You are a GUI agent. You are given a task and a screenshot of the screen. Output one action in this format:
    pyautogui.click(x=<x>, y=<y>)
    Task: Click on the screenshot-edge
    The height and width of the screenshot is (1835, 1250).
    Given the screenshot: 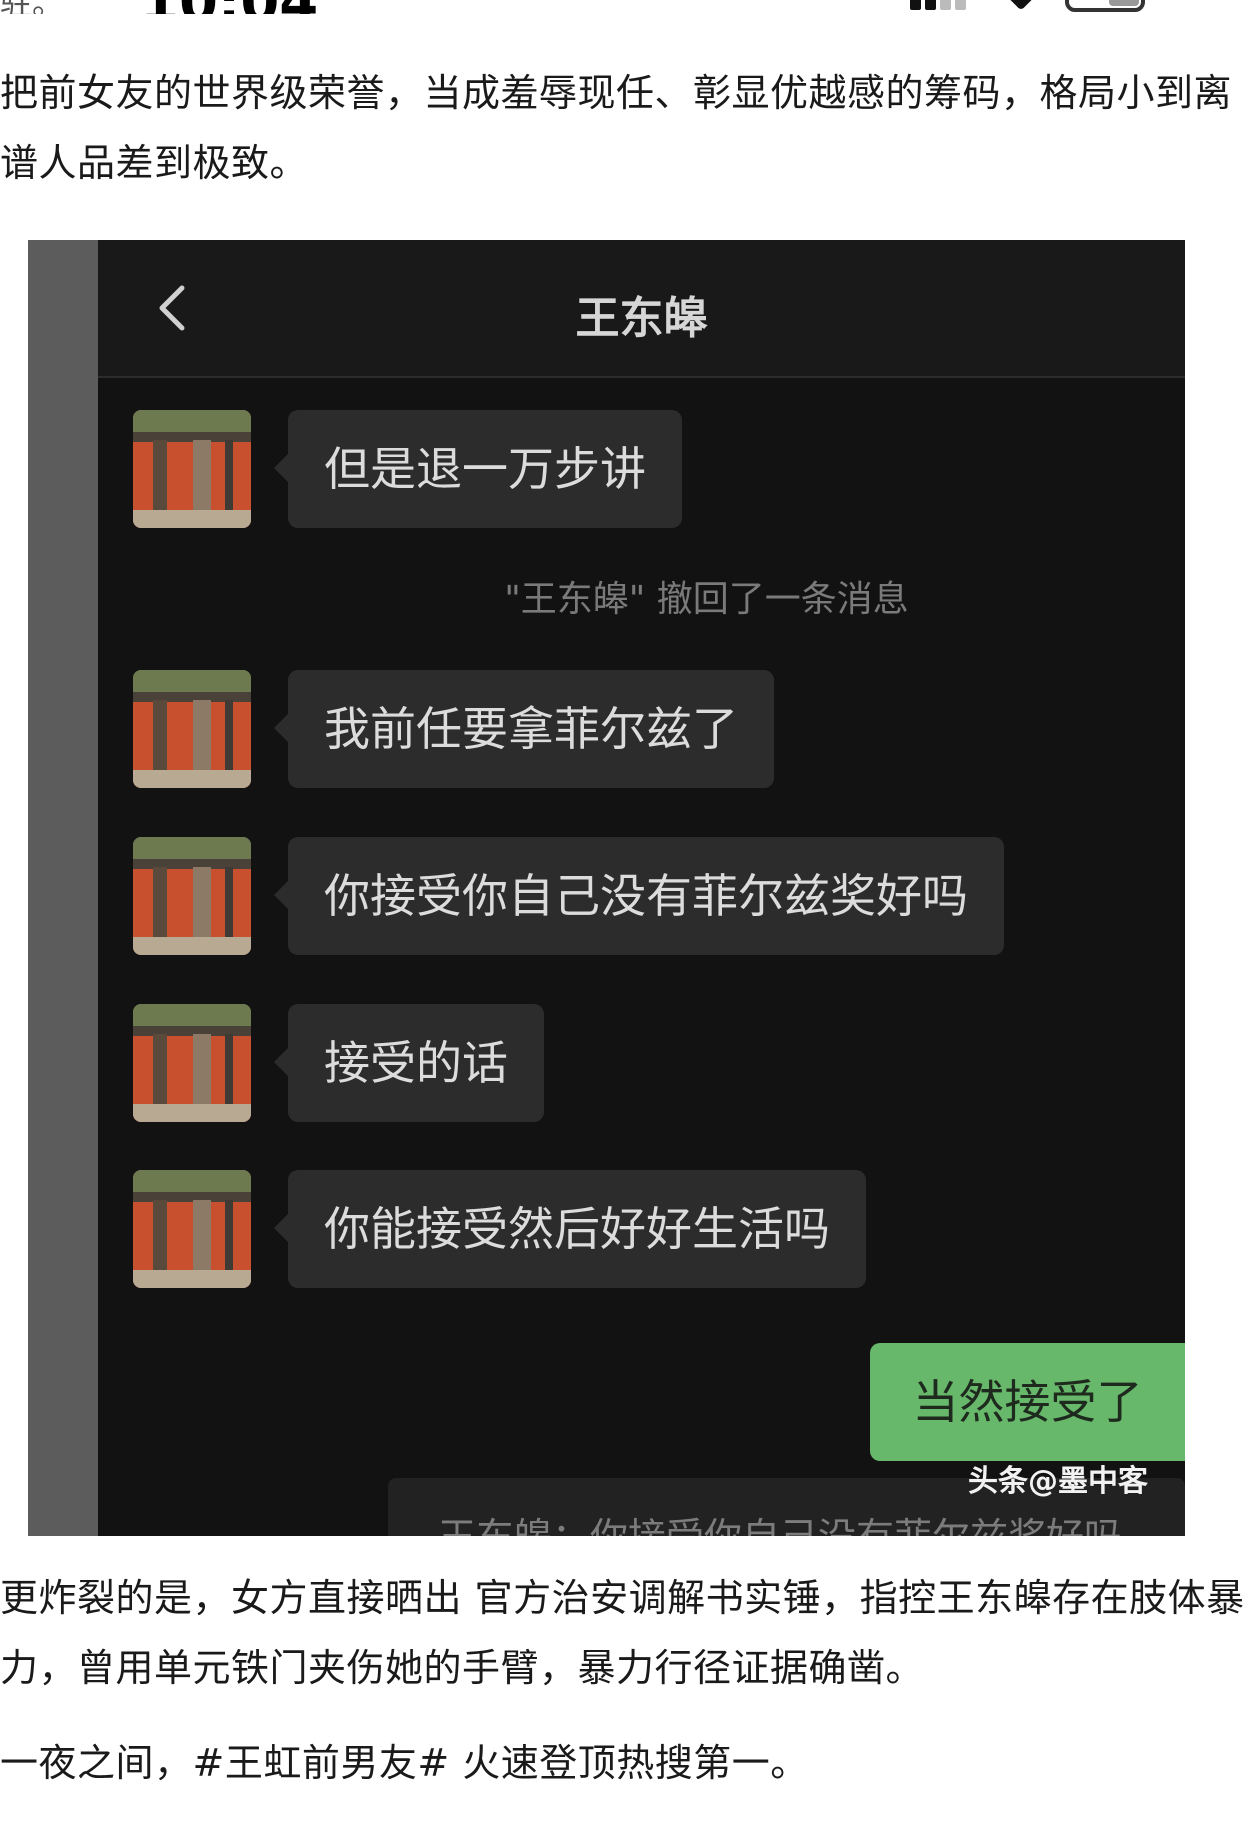 What is the action you would take?
    pyautogui.click(x=63, y=888)
    